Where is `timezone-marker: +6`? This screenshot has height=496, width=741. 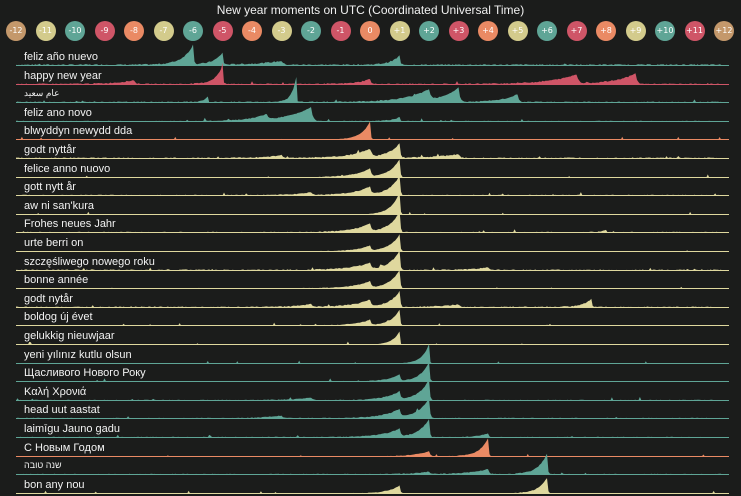
timezone-marker: +6 is located at coordinates (547, 31).